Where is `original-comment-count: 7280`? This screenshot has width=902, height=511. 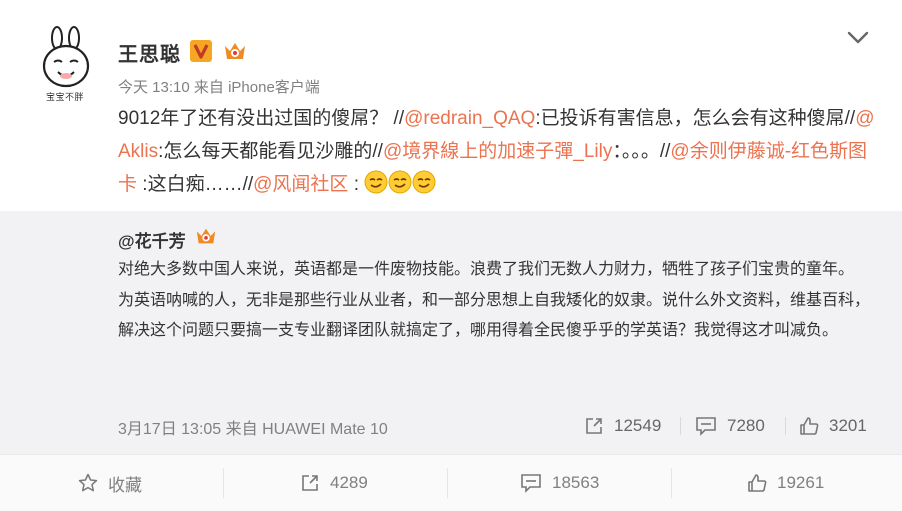
original-comment-count: 7280 is located at coordinates (746, 425).